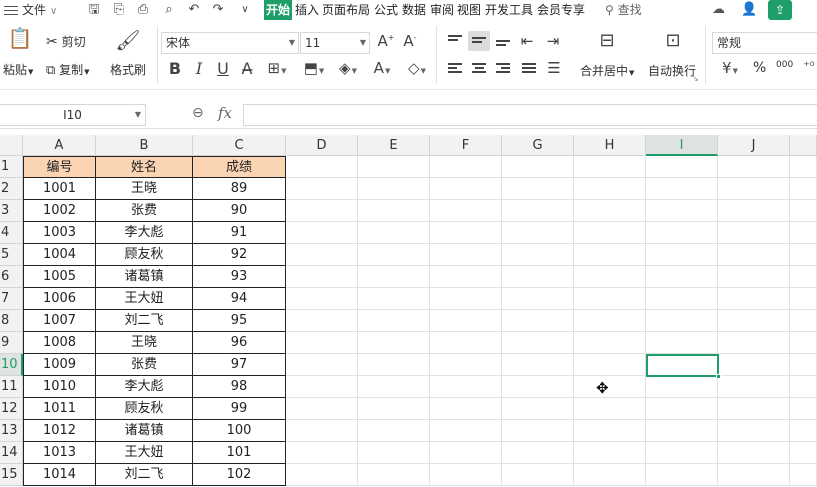 This screenshot has height=487, width=817. What do you see at coordinates (466, 321) in the screenshot?
I see `cell-F8` at bounding box center [466, 321].